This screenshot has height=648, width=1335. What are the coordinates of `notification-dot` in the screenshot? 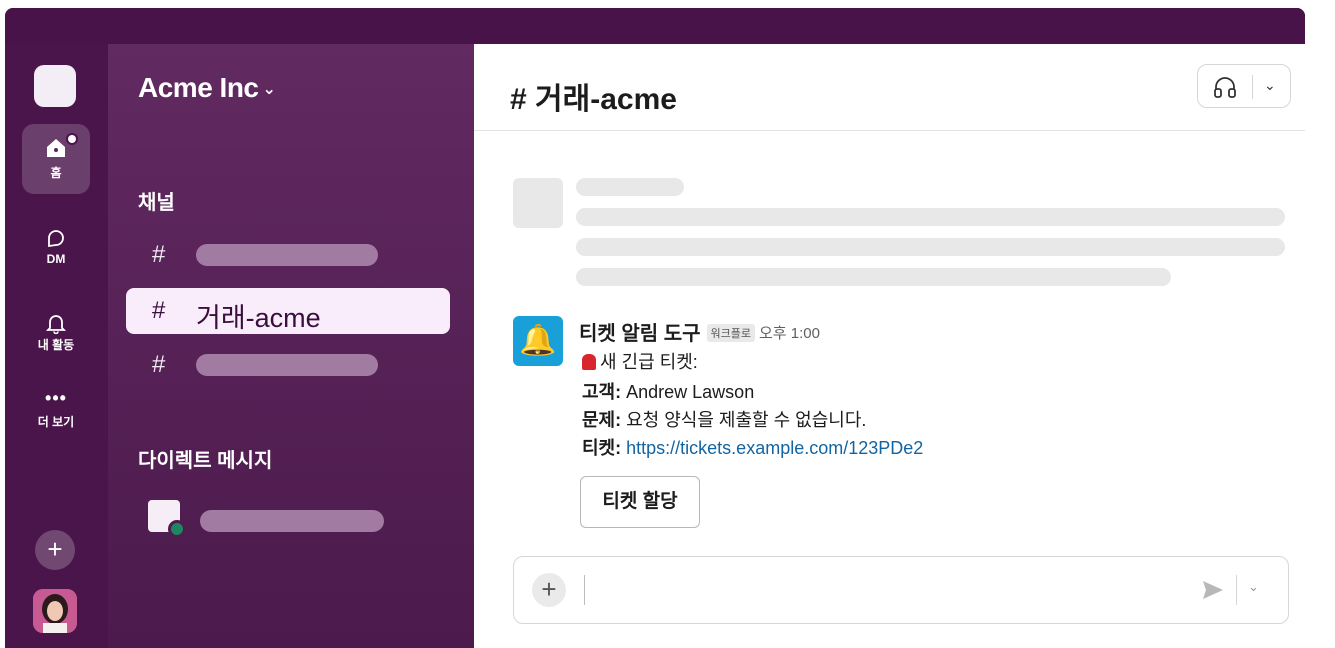 It's located at (72, 139).